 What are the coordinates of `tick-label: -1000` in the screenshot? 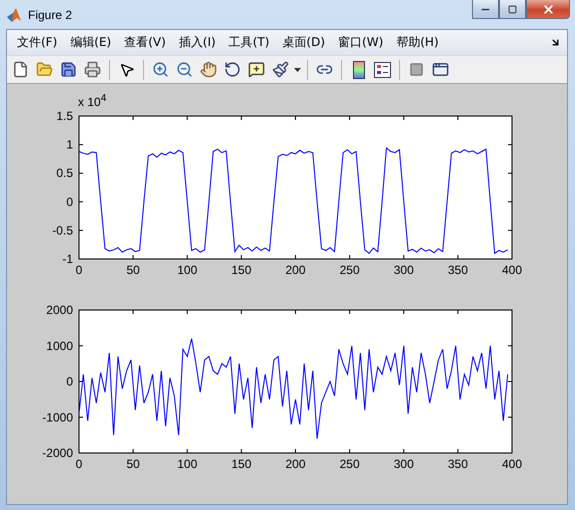 It's located at (57, 417).